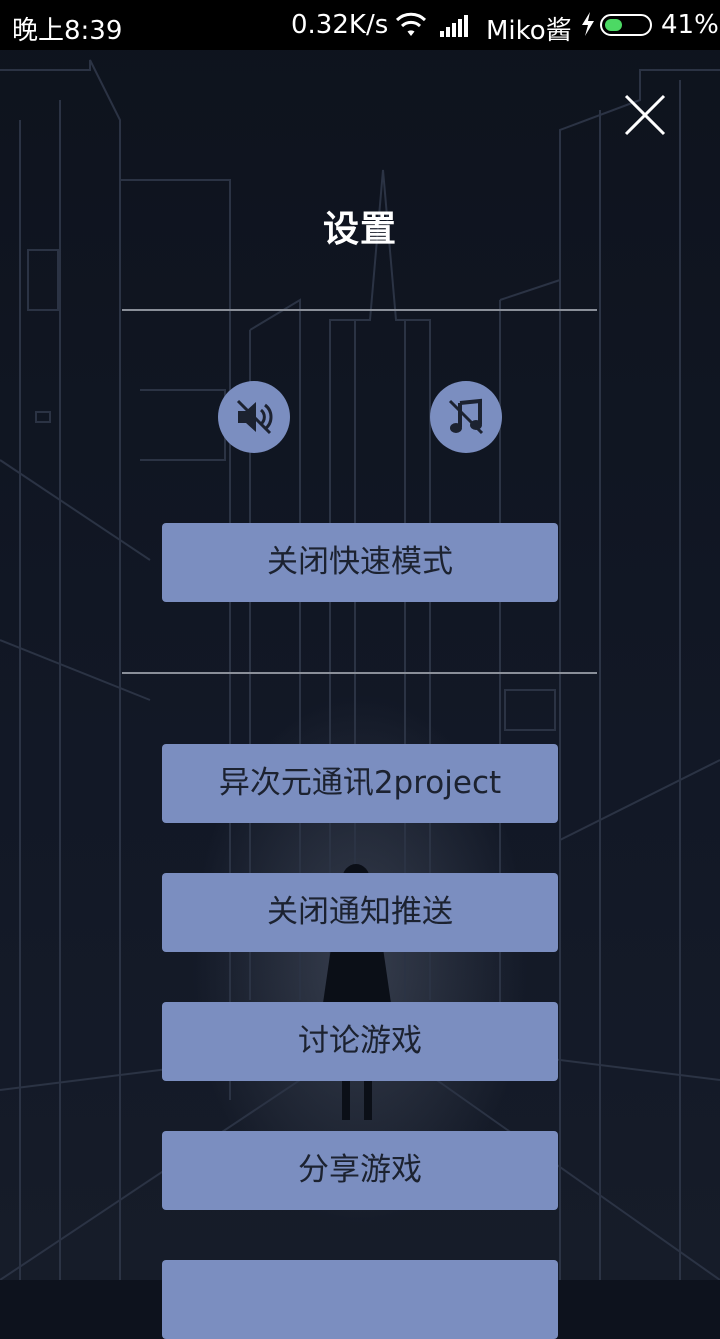 The height and width of the screenshot is (1339, 720). I want to click on discuss-game-button: 讨论游戏, so click(360, 1041).